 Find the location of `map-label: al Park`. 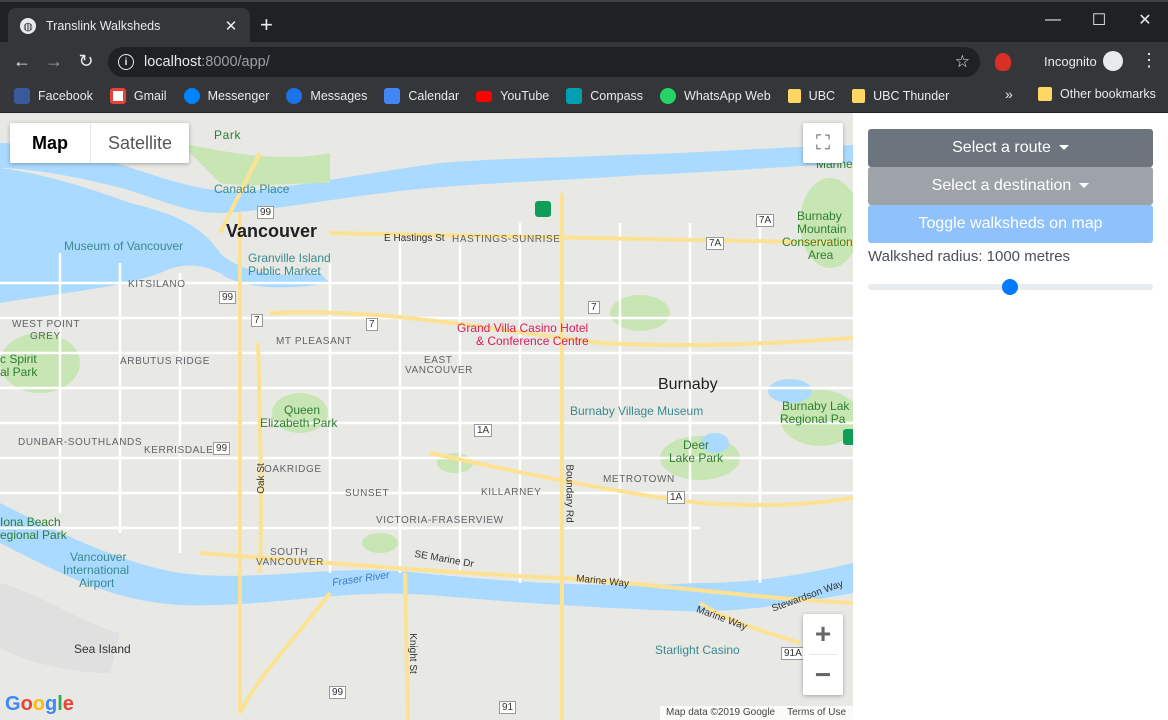

map-label: al Park is located at coordinates (19, 372).